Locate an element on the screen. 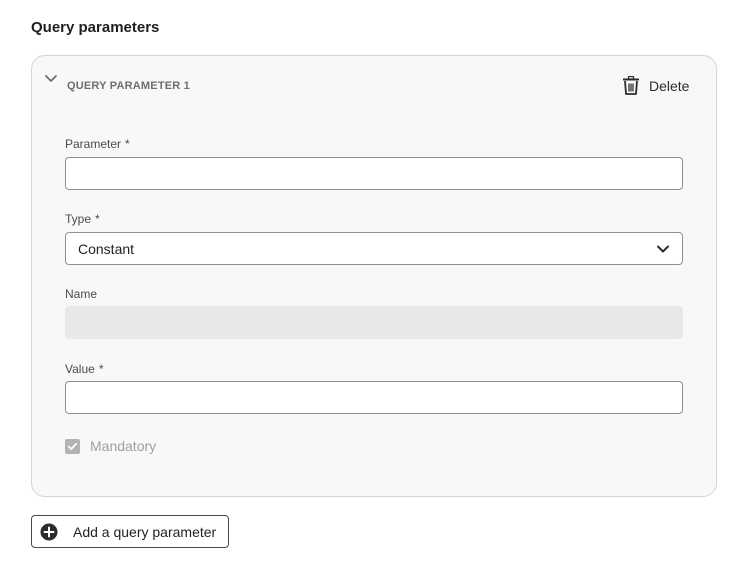  delete-label: Delete is located at coordinates (669, 85).